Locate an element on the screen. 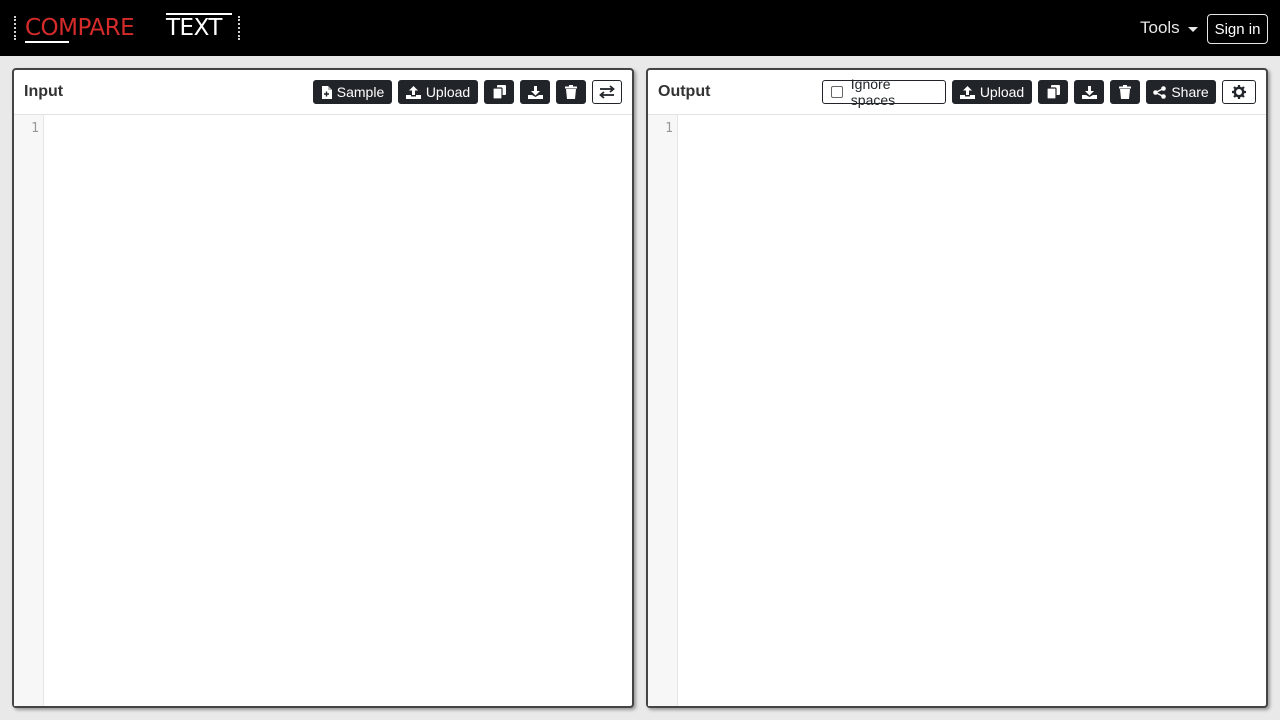  input-upload-button: Upload is located at coordinates (438, 92).